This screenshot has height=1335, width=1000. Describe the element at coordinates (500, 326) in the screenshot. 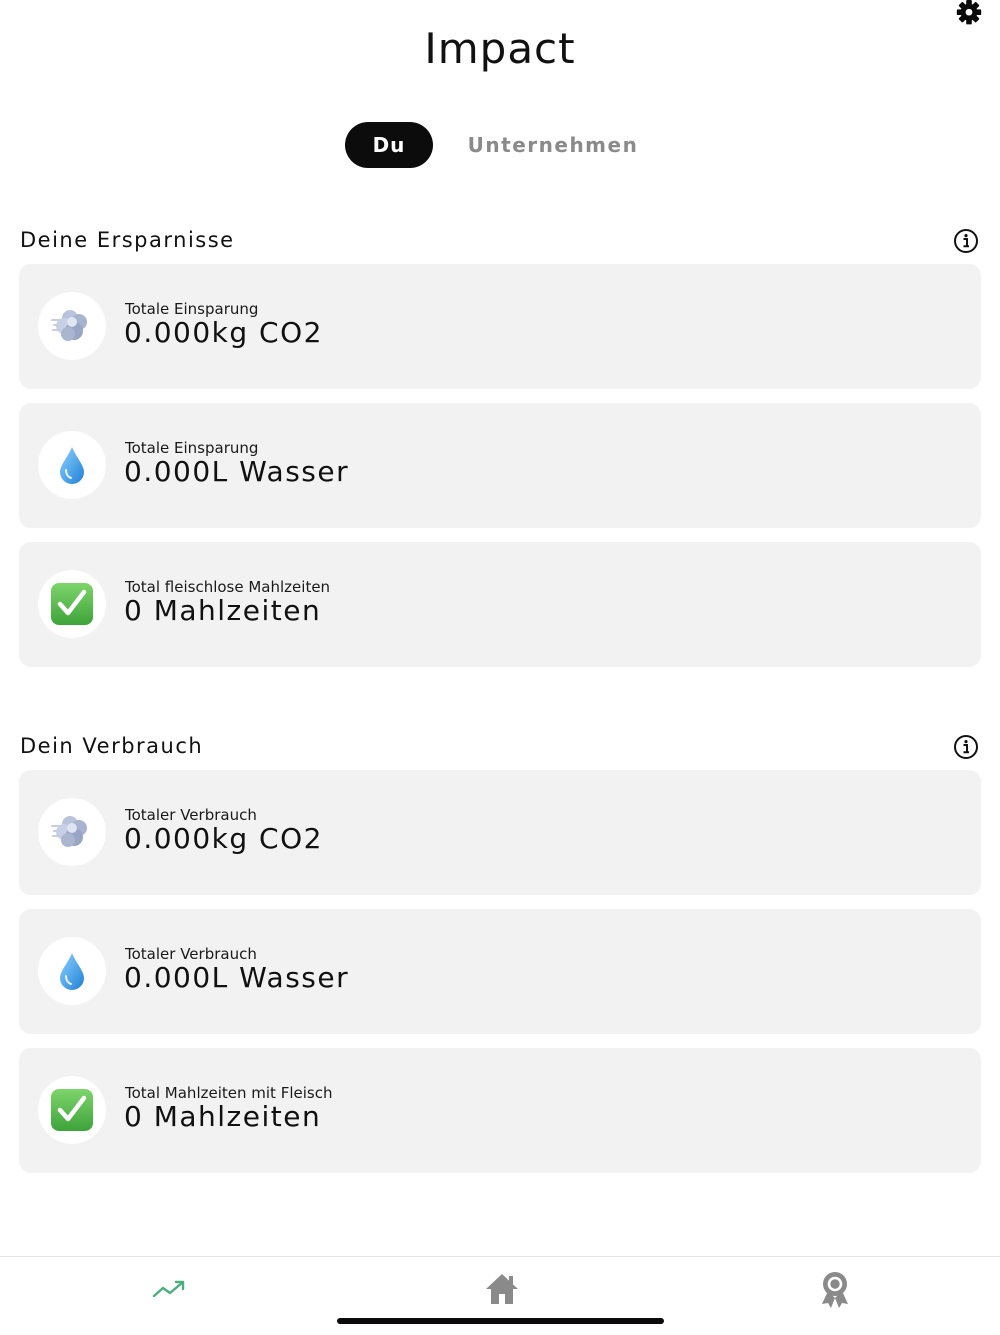

I see `savings-co2-card: Totale Einsparung 0.000kg CO2` at that location.